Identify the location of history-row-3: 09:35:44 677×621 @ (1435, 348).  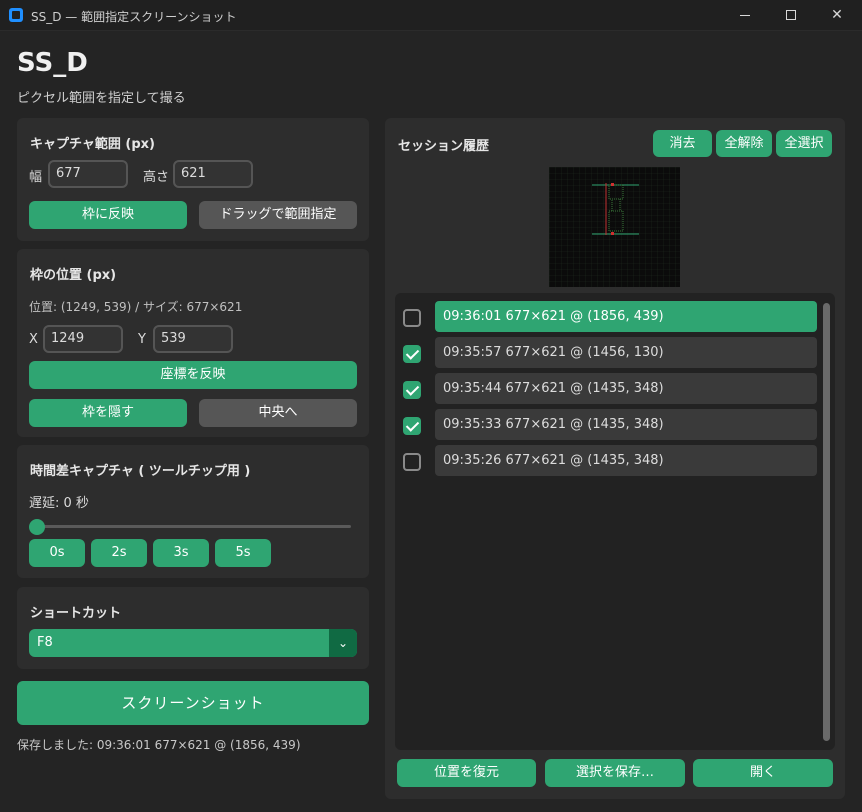
(626, 388).